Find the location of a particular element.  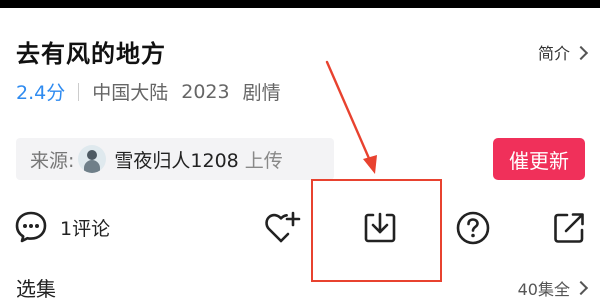

episodes-section-label: 选集 is located at coordinates (36, 289).